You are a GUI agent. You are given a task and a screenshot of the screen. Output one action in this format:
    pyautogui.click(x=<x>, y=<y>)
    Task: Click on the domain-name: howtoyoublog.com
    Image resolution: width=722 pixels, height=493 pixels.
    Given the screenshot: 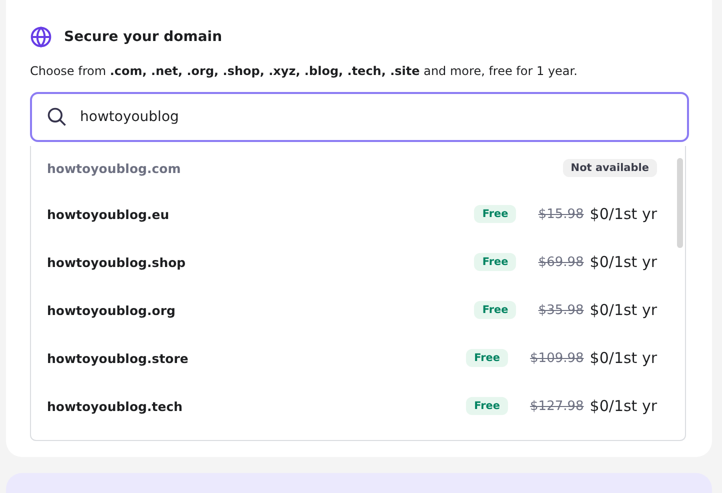 What is the action you would take?
    pyautogui.click(x=305, y=168)
    